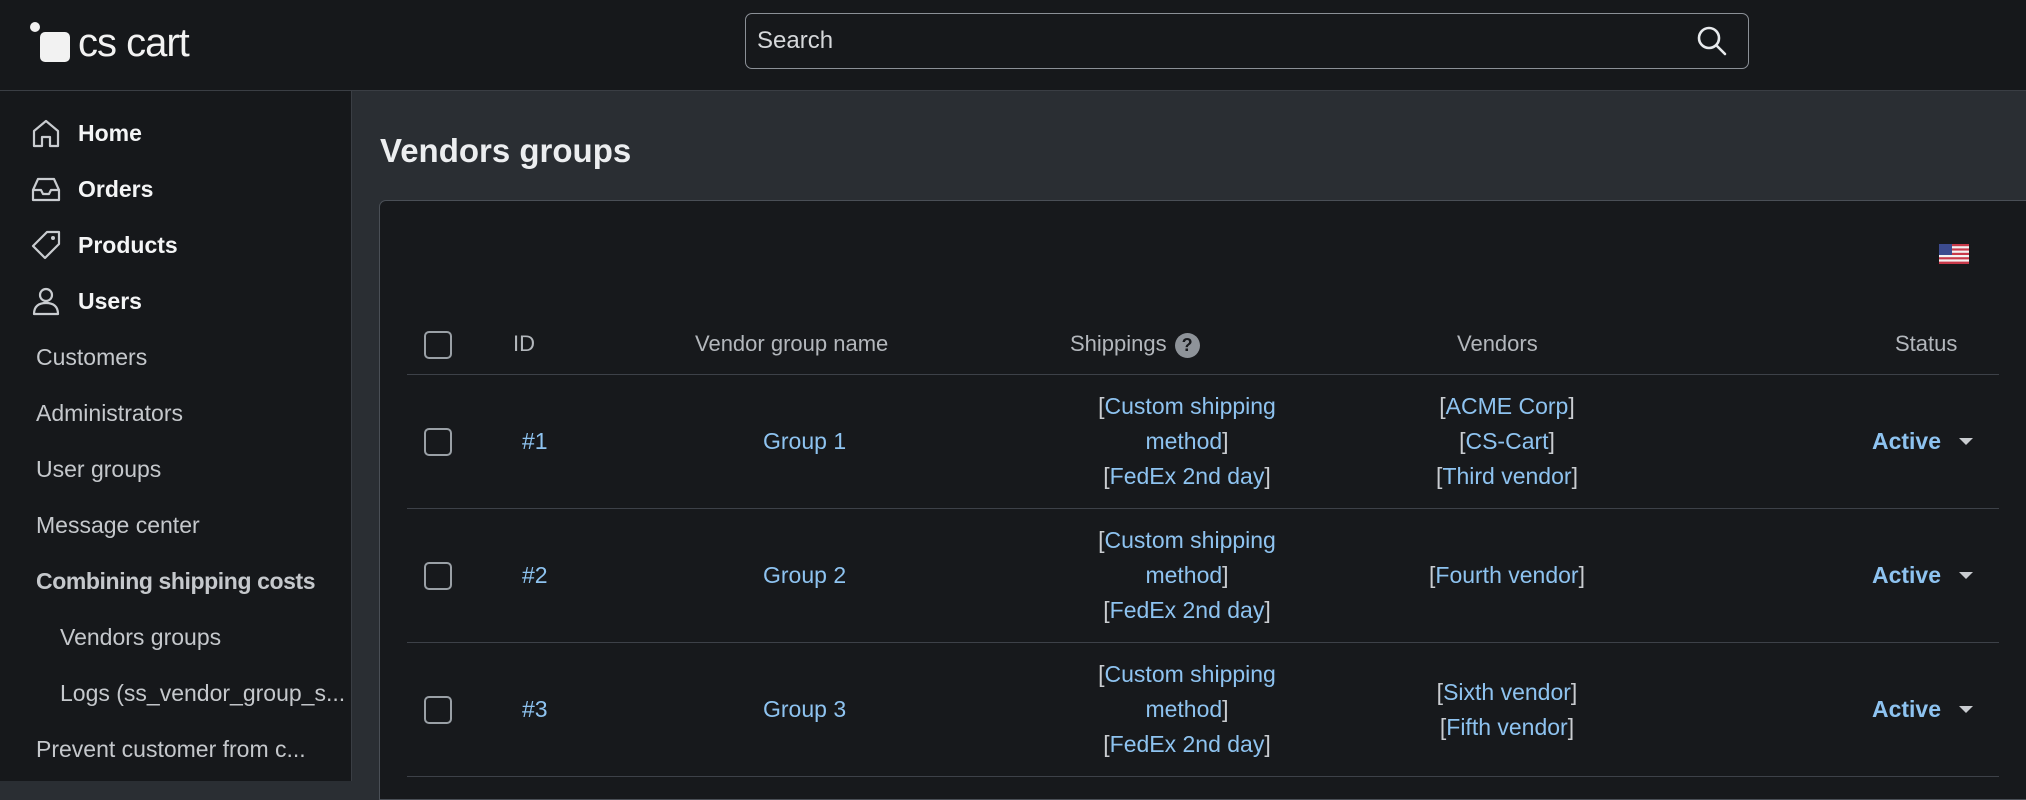  I want to click on vendor-link: CS-Cart, so click(1506, 441).